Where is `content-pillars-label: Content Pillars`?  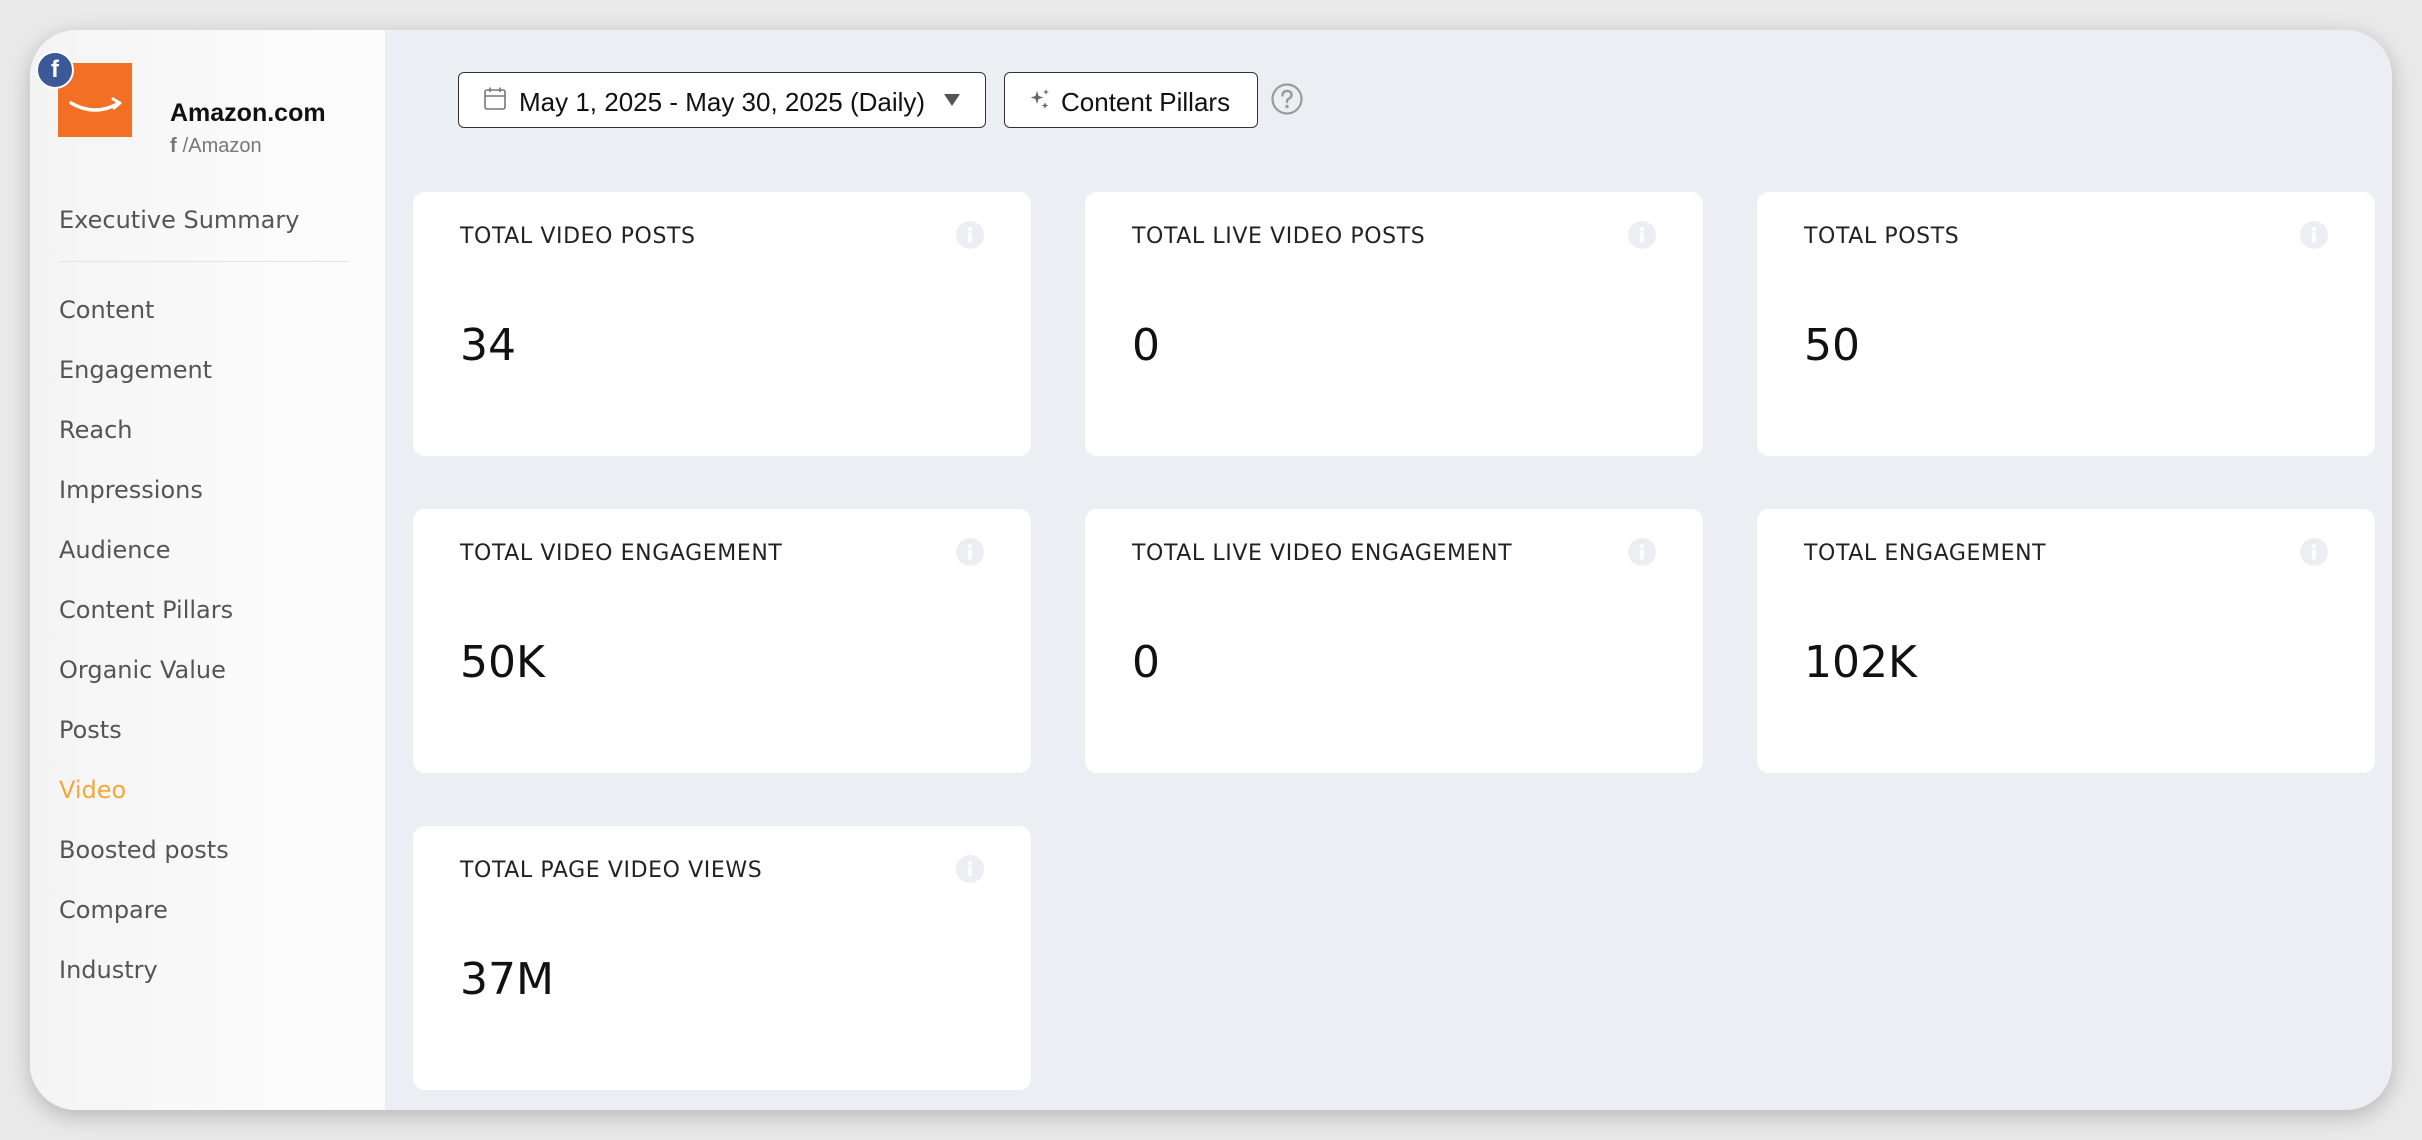 content-pillars-label: Content Pillars is located at coordinates (1146, 102).